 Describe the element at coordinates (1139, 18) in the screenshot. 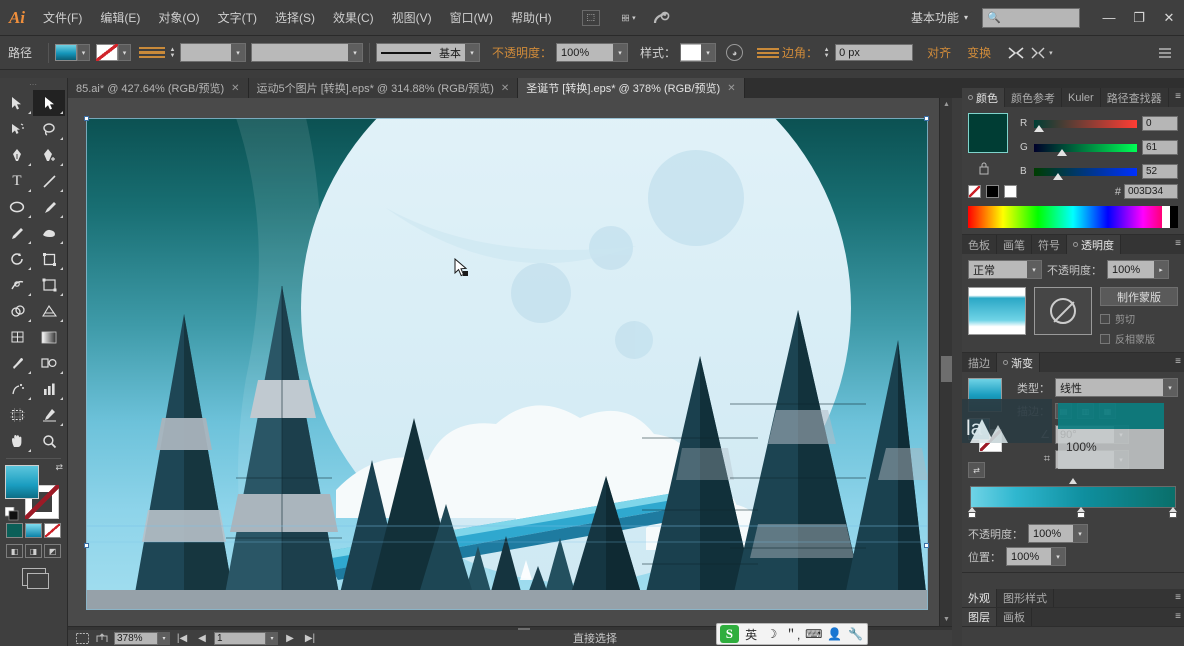

I see `restore-button: ❐` at that location.